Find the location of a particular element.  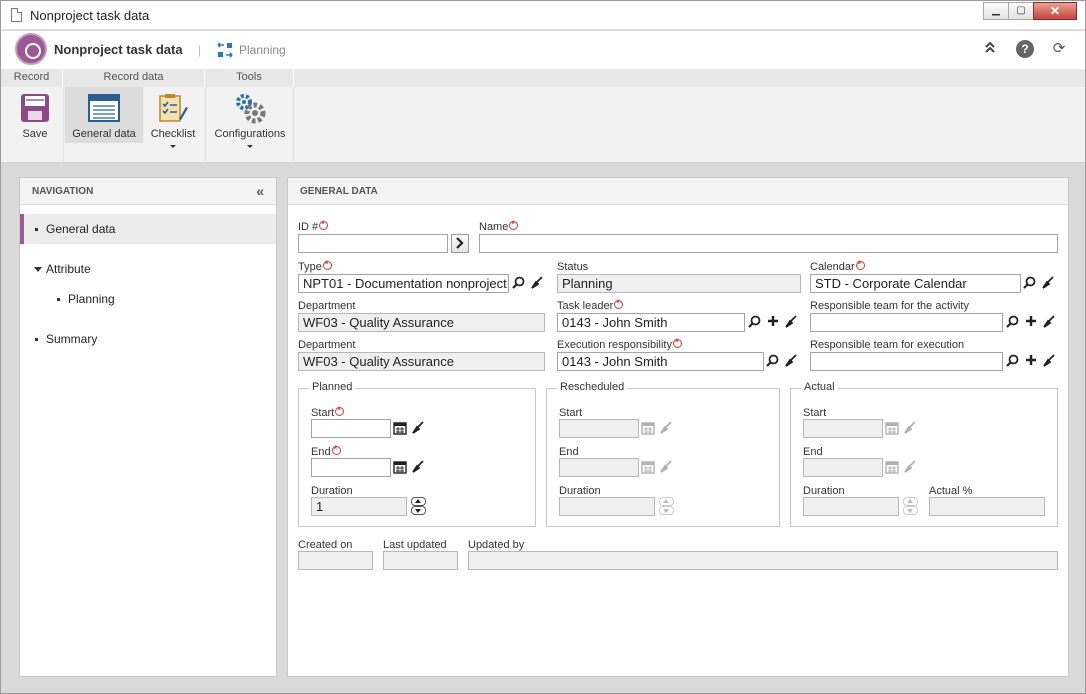

refresh-icon: ⟳ is located at coordinates (1059, 49).